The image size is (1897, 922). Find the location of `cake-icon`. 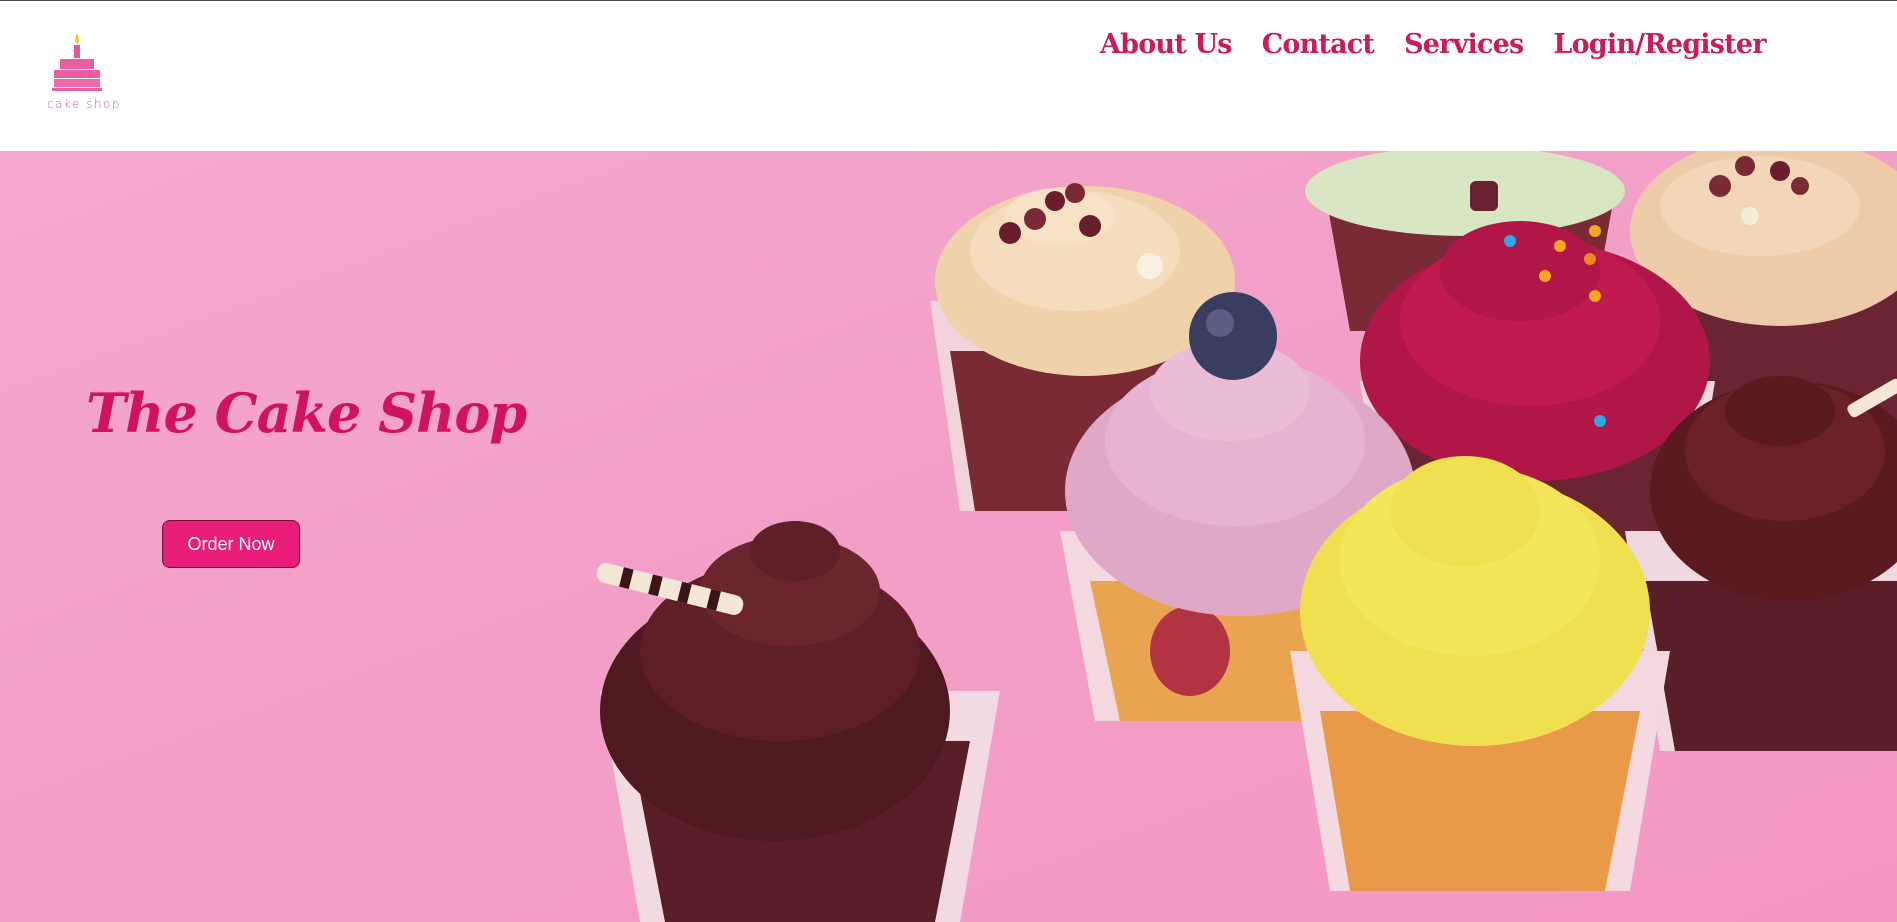

cake-icon is located at coordinates (77, 62).